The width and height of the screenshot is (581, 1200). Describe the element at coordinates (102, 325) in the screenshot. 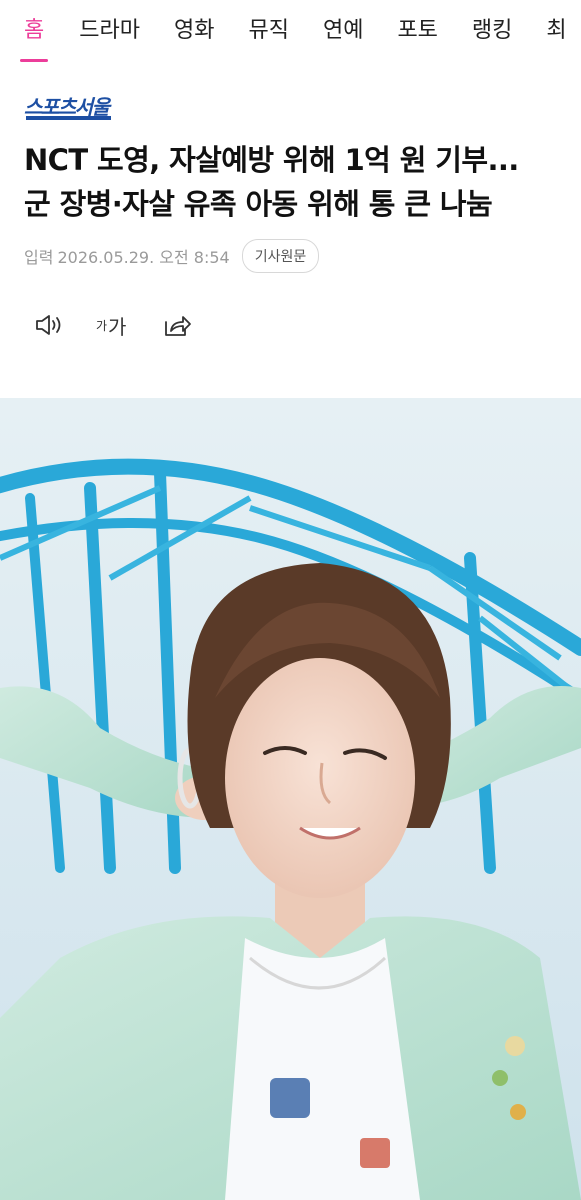

I see `font-size-small-glyph: 가` at that location.